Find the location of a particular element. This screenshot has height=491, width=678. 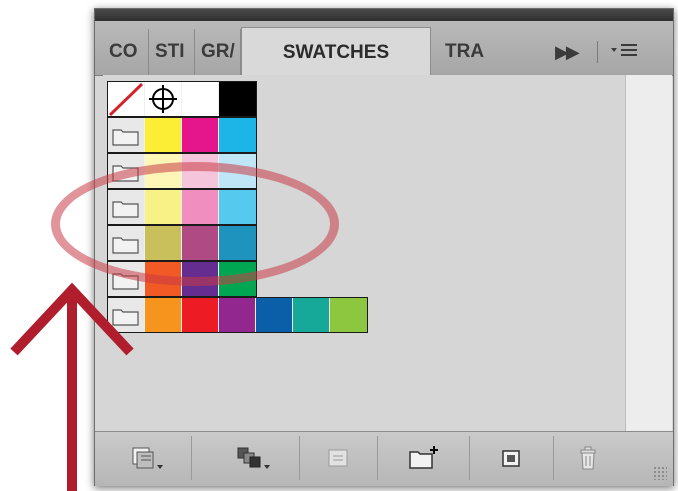

panel-controls: ▶▶ is located at coordinates (597, 52).